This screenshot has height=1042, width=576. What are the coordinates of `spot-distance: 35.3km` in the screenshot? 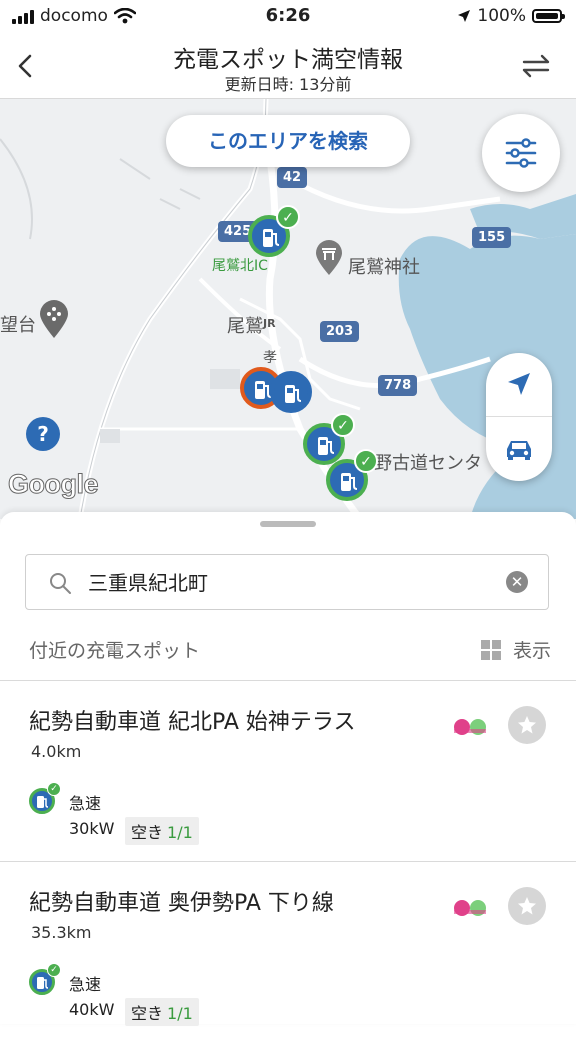 It's located at (61, 932).